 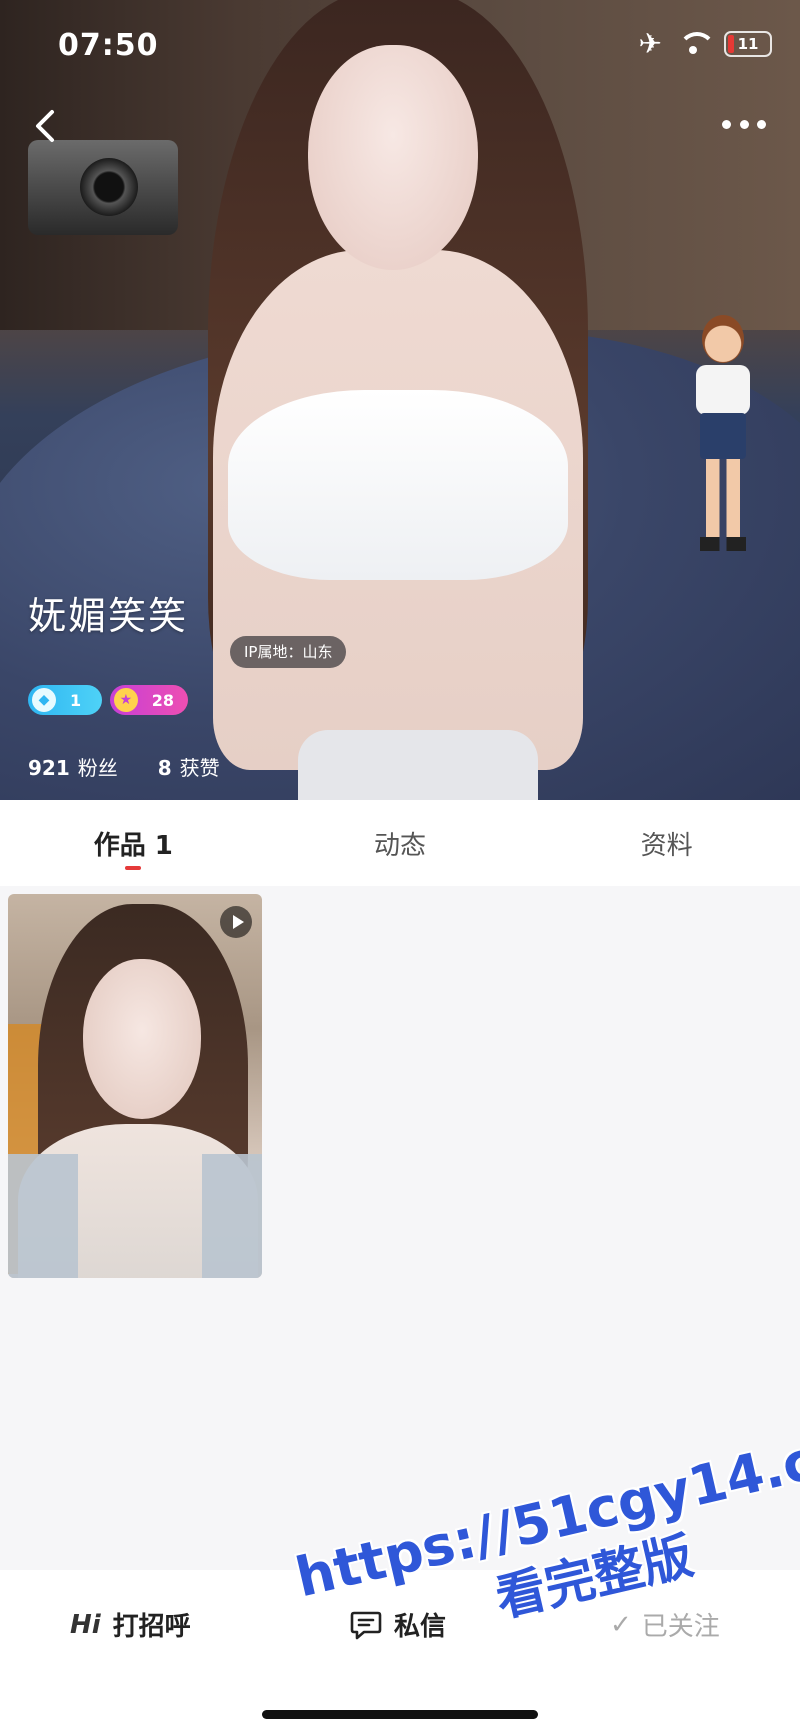 What do you see at coordinates (366, 1625) in the screenshot?
I see `message-icon` at bounding box center [366, 1625].